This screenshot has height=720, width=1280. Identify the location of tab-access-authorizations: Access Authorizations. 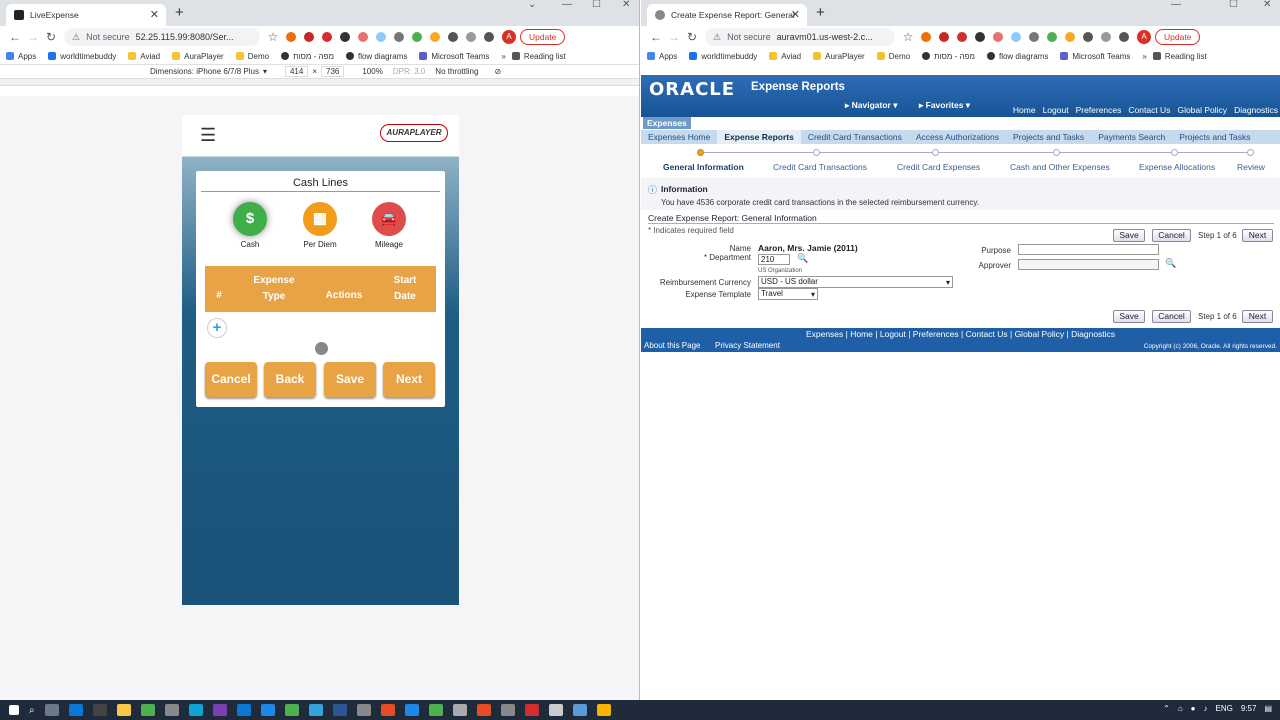
(957, 137).